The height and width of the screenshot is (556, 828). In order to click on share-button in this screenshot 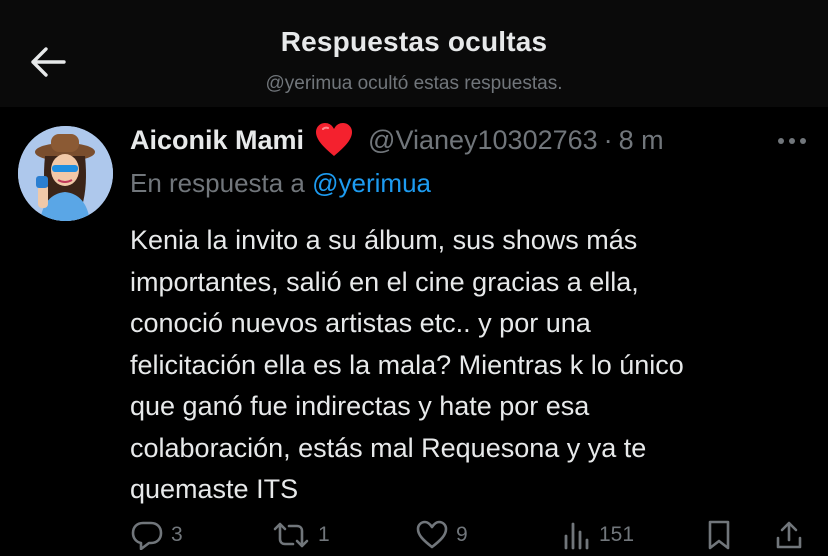, I will do `click(789, 535)`.